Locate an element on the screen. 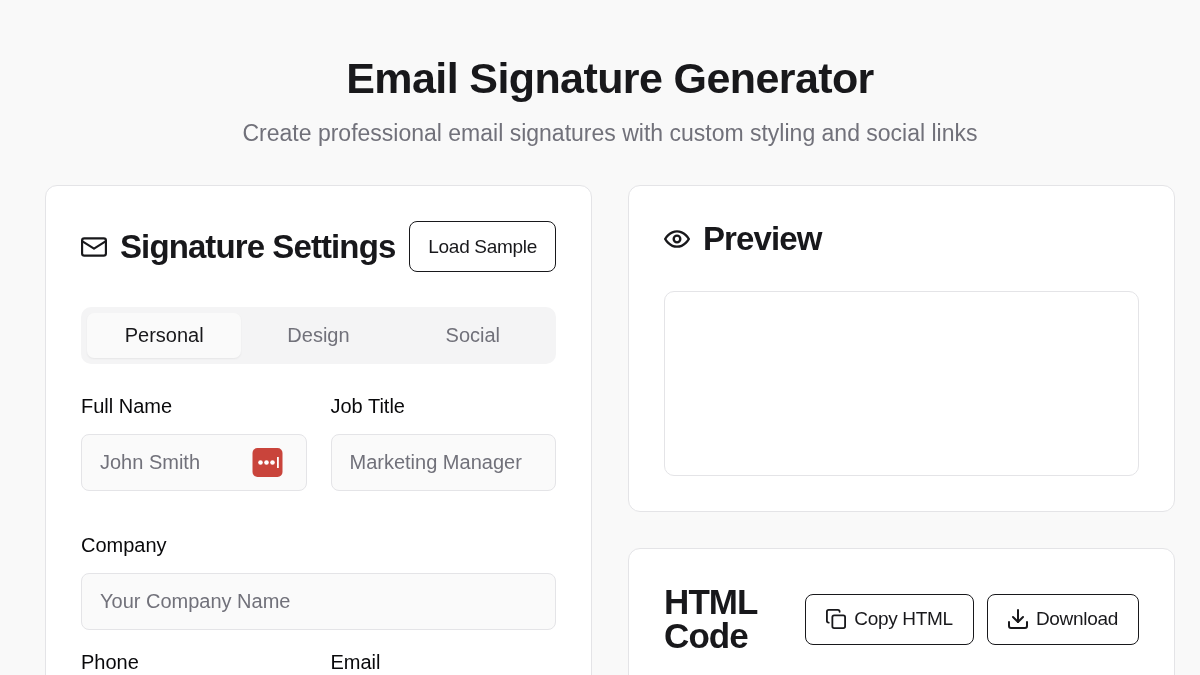  dots-icon is located at coordinates (267, 462).